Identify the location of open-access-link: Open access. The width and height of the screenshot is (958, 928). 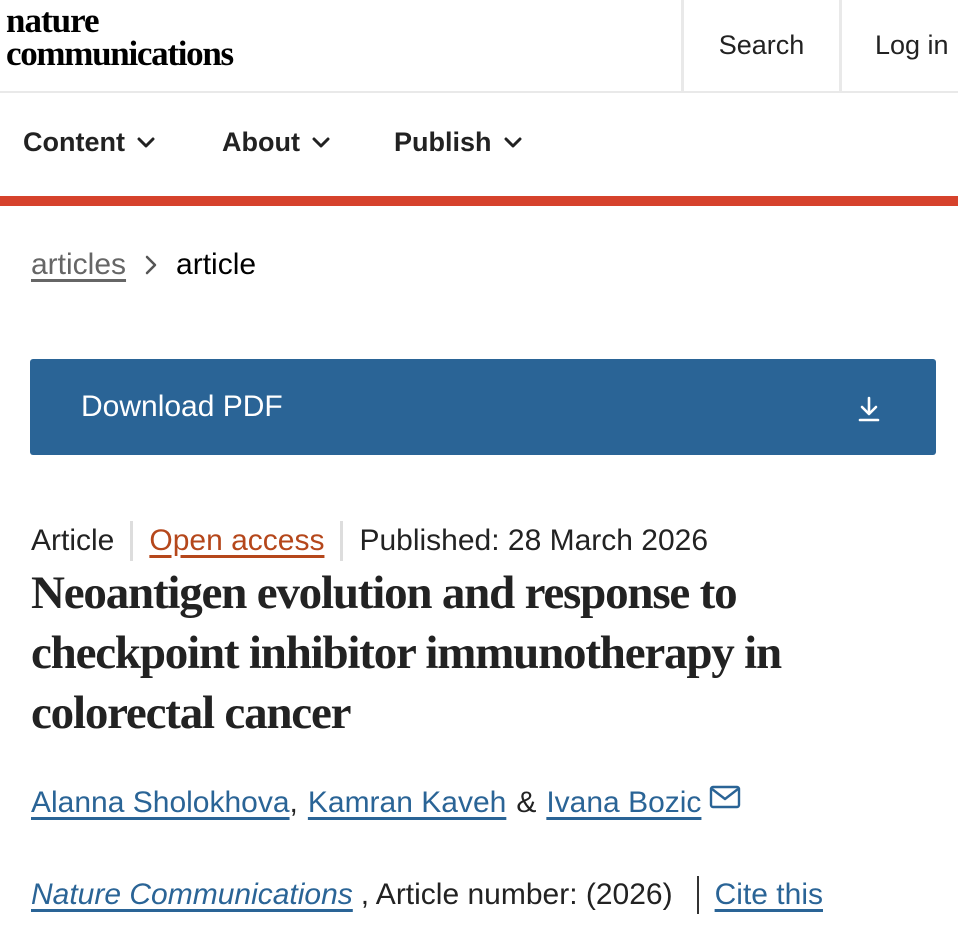
(236, 541).